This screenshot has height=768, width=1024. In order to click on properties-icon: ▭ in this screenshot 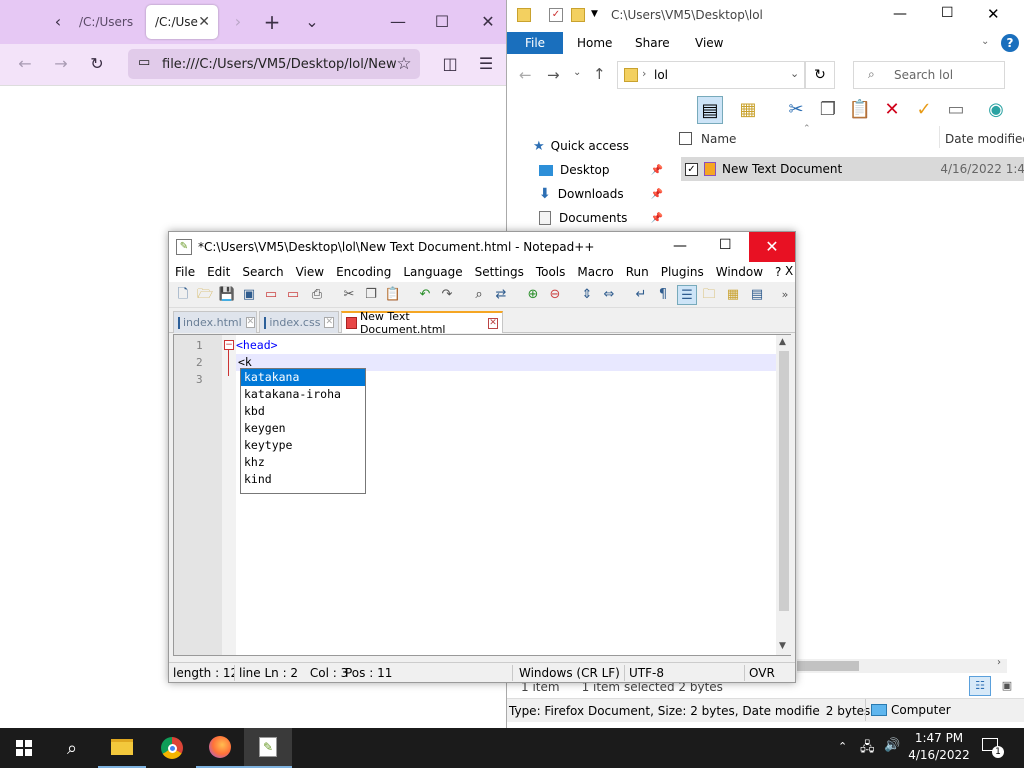, I will do `click(956, 110)`.